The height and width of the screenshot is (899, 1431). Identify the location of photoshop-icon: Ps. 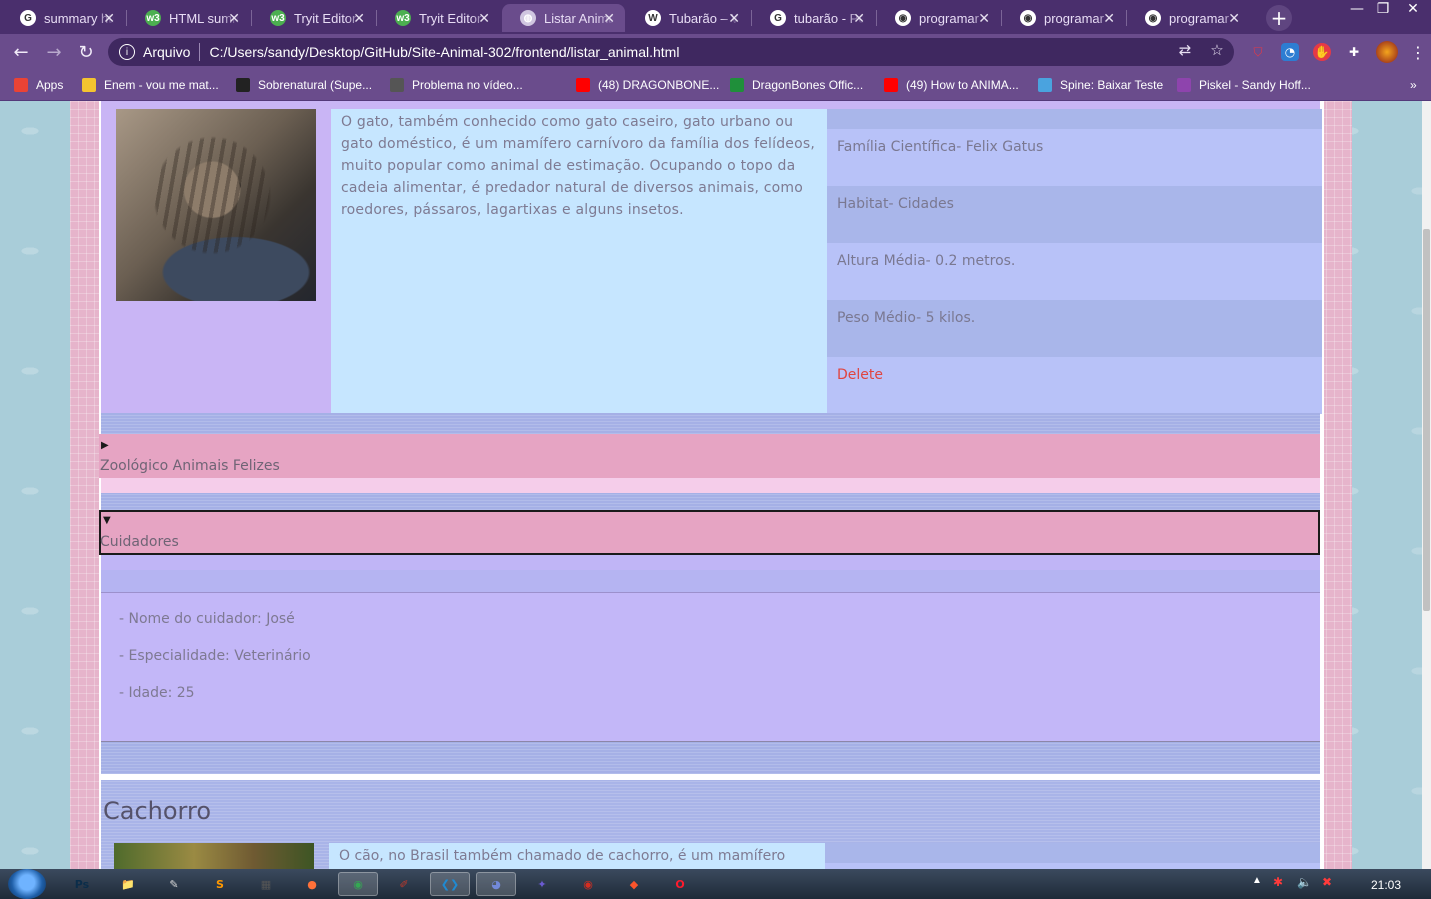
(82, 884).